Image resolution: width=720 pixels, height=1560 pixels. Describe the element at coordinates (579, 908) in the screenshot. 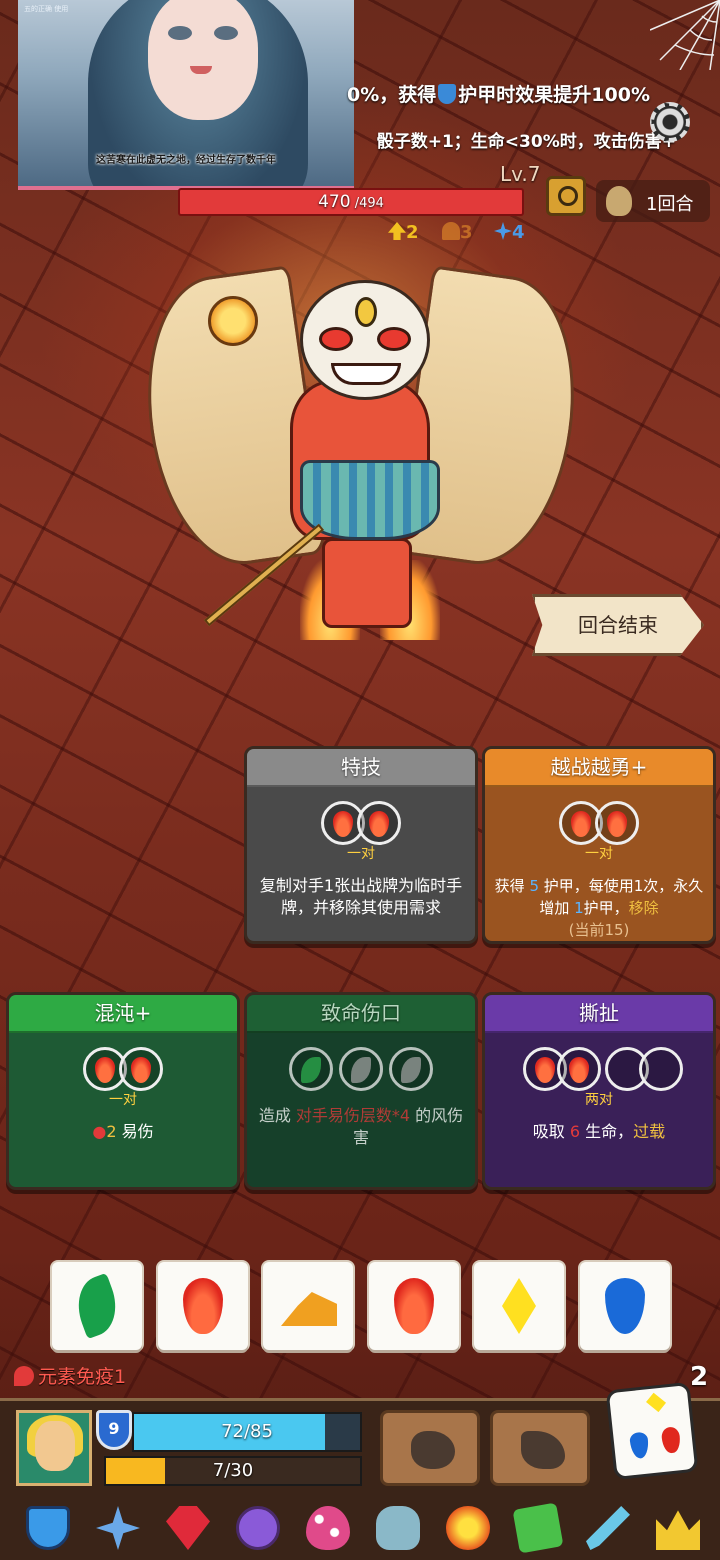

I see `armor-value: 1` at that location.